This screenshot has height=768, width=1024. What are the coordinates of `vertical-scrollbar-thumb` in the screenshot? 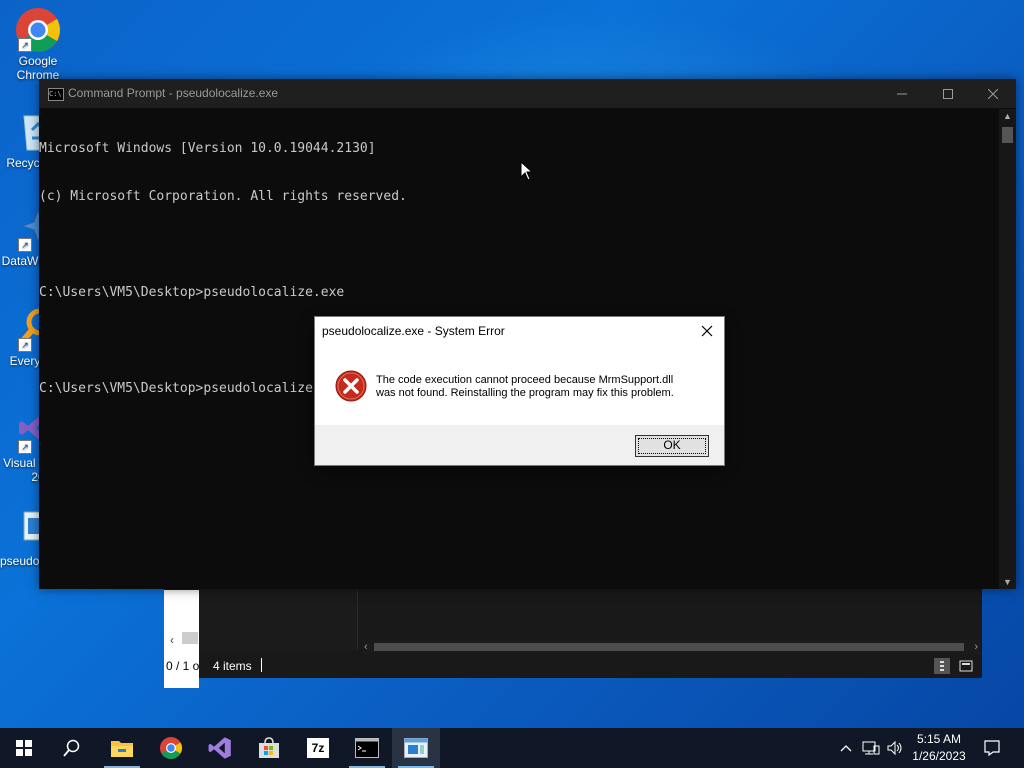 It's located at (1007, 135).